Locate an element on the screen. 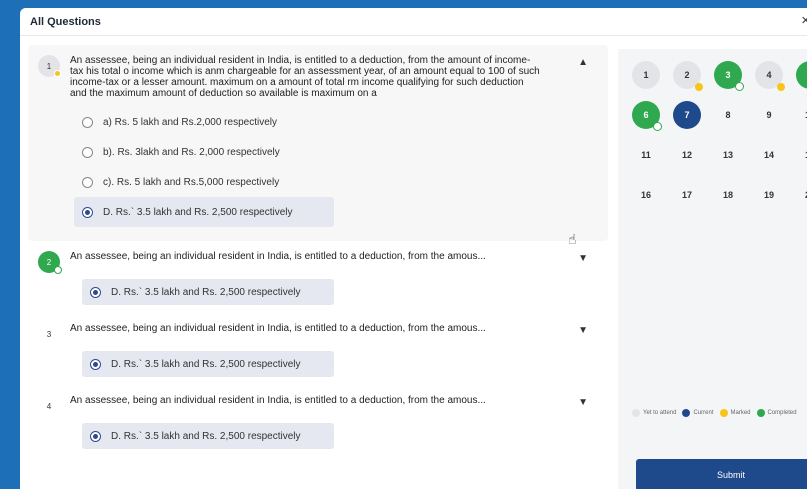 This screenshot has width=807, height=489. palette-legend: Yet to attend Current Marked Completed is located at coordinates (719, 413).